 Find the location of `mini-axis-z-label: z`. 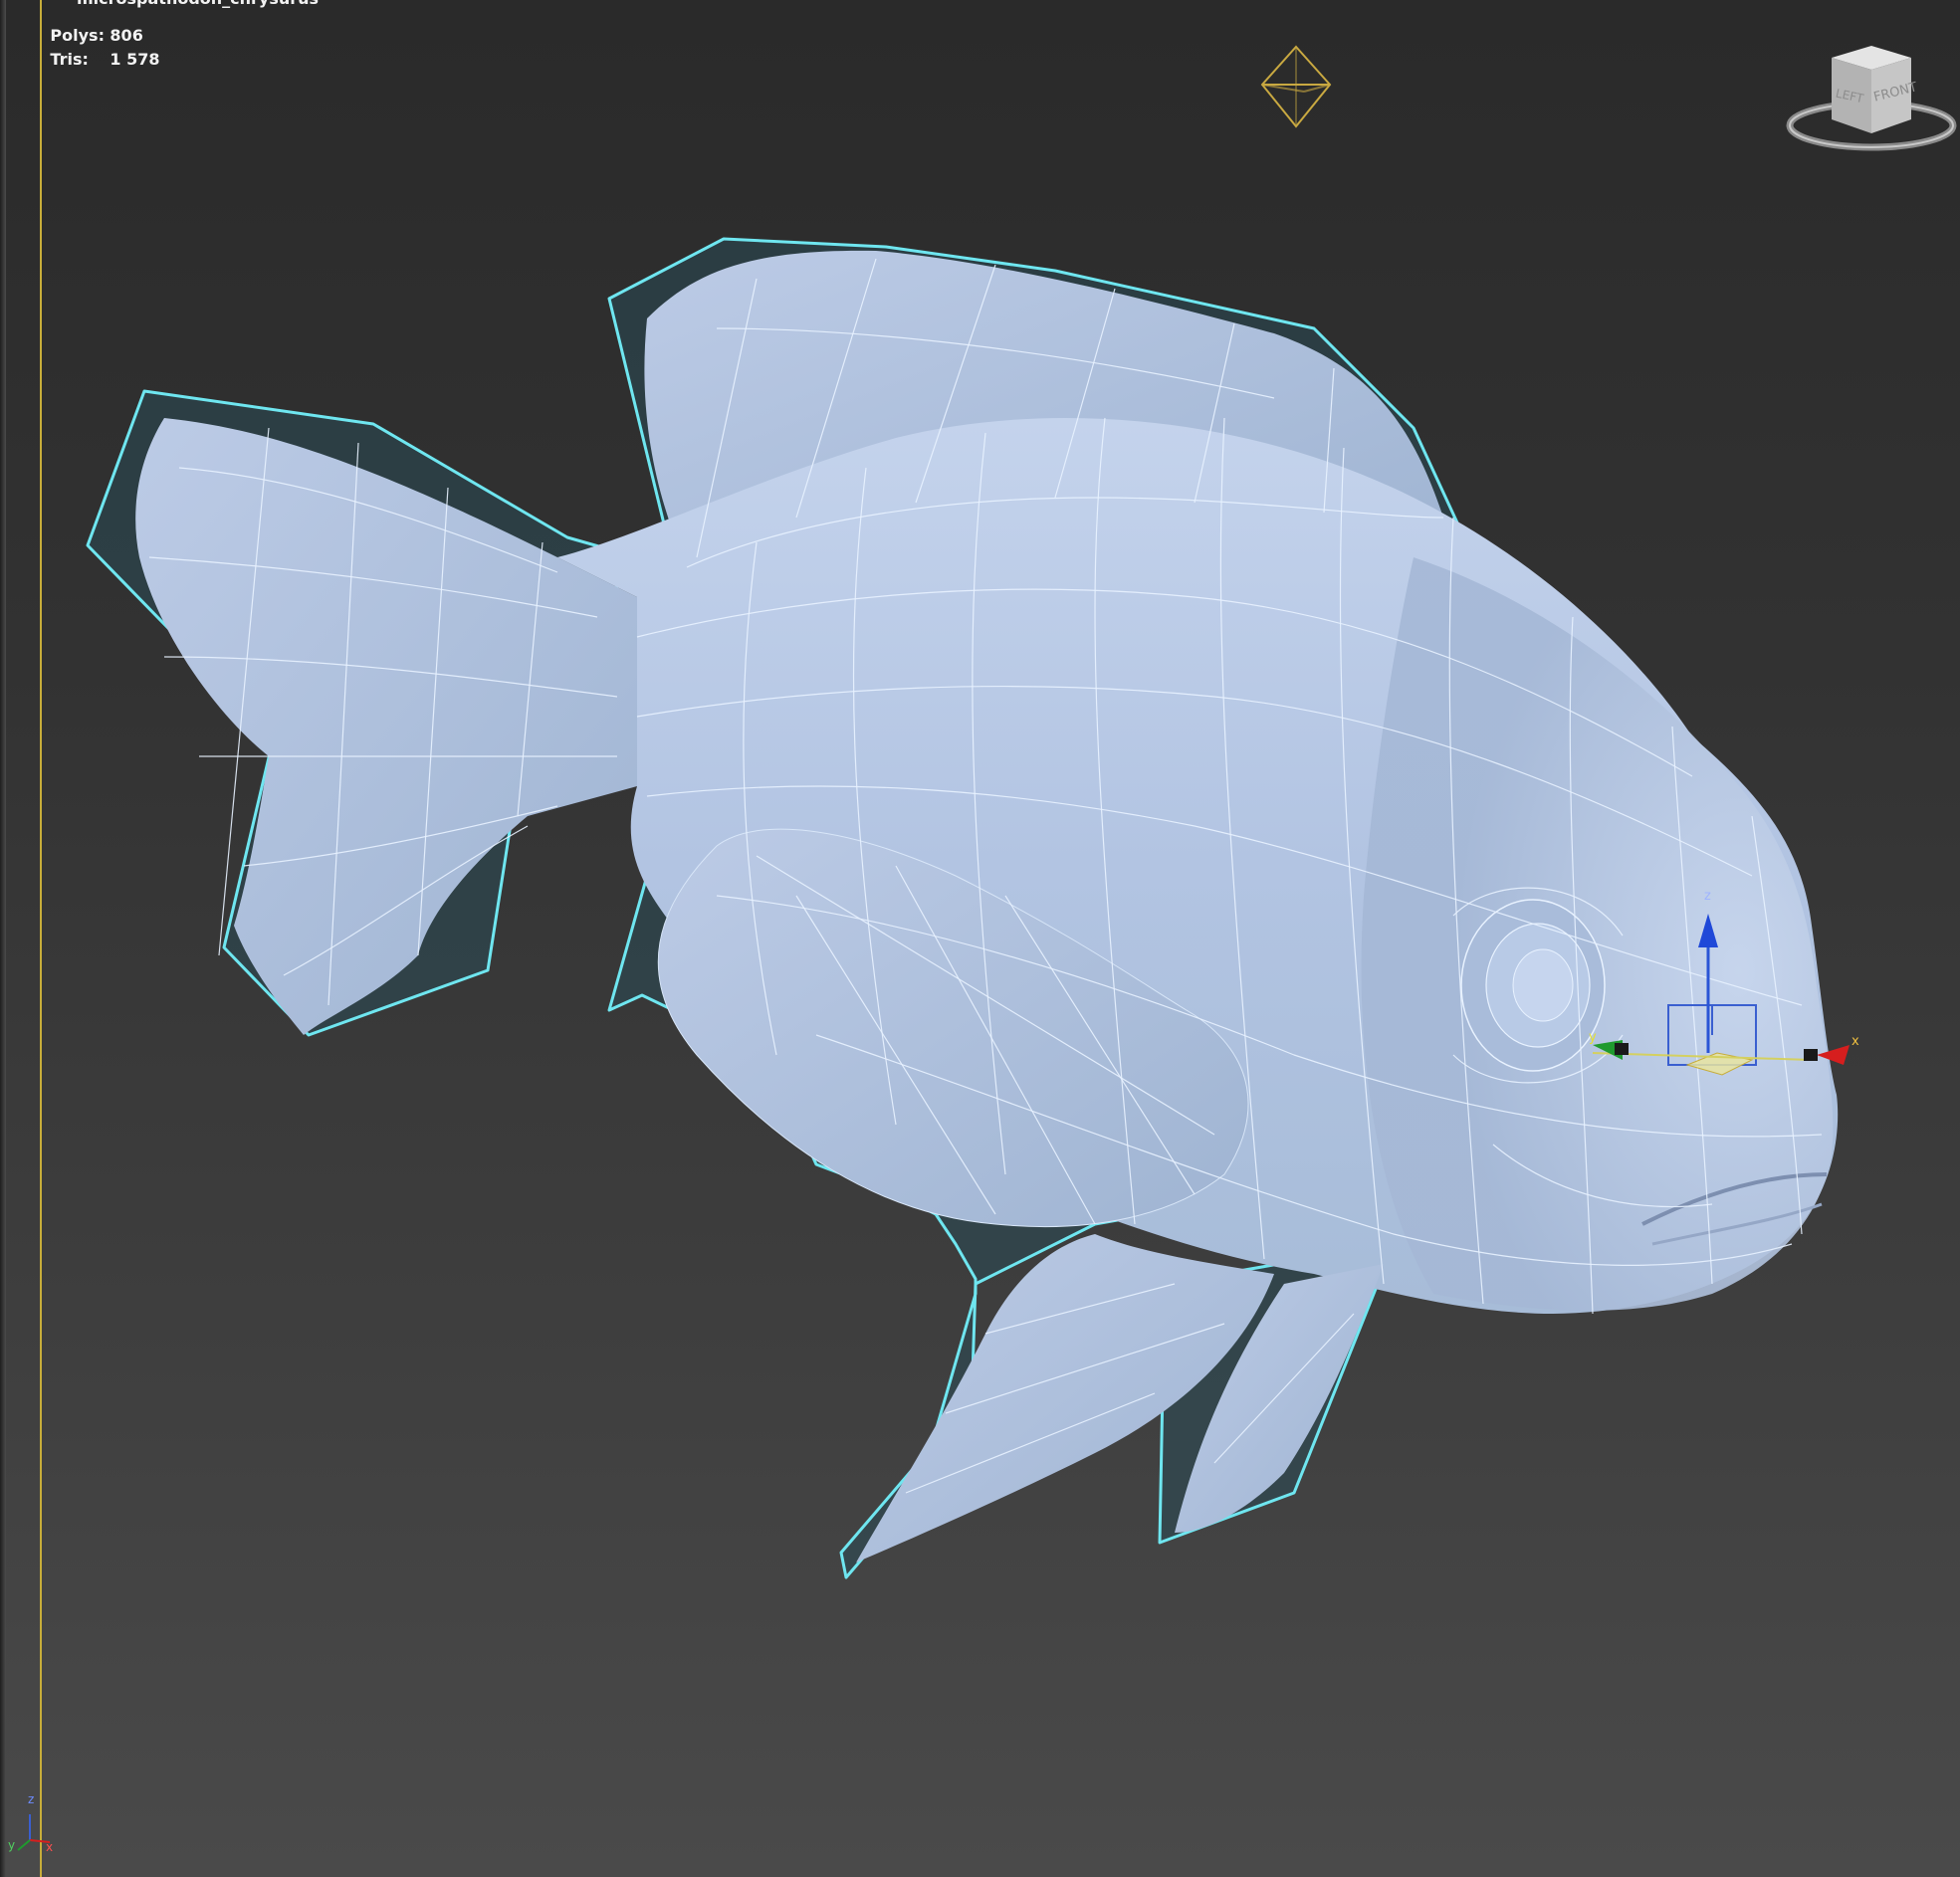

mini-axis-z-label: z is located at coordinates (31, 1799).